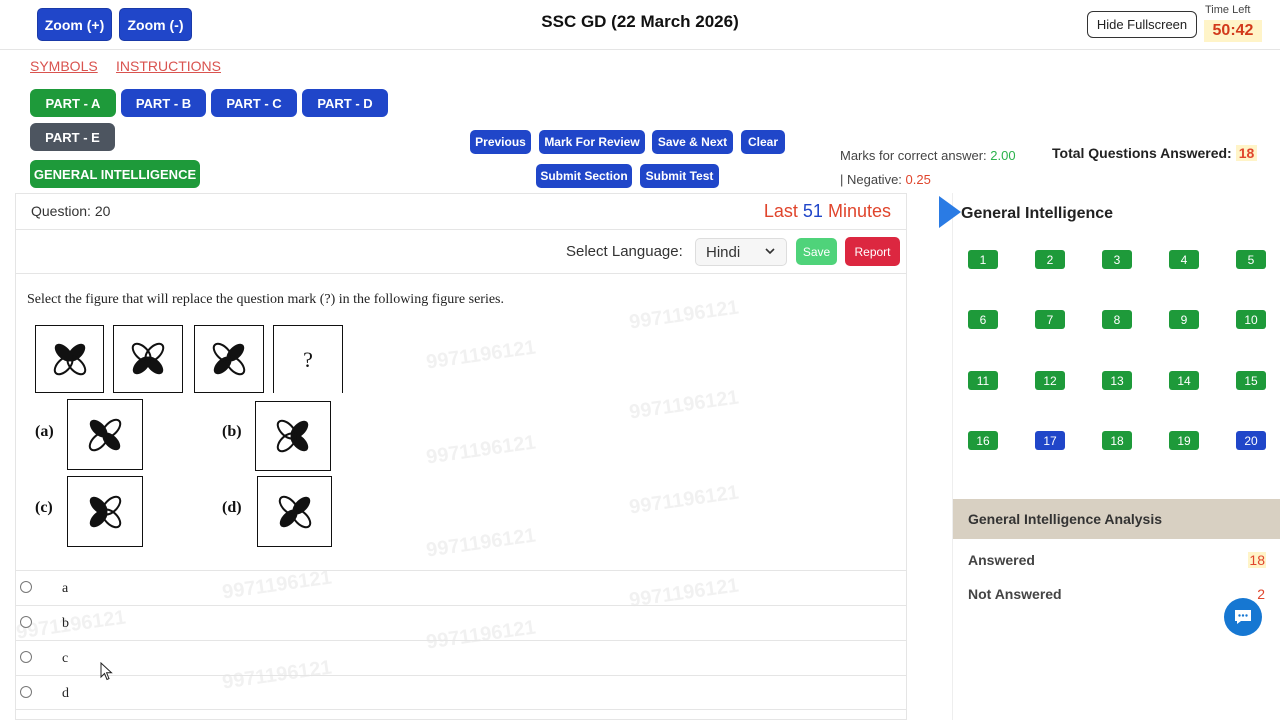 Image resolution: width=1280 pixels, height=720 pixels. Describe the element at coordinates (461, 252) in the screenshot. I see `language-bar: Select Language: Hindi Save Report` at that location.